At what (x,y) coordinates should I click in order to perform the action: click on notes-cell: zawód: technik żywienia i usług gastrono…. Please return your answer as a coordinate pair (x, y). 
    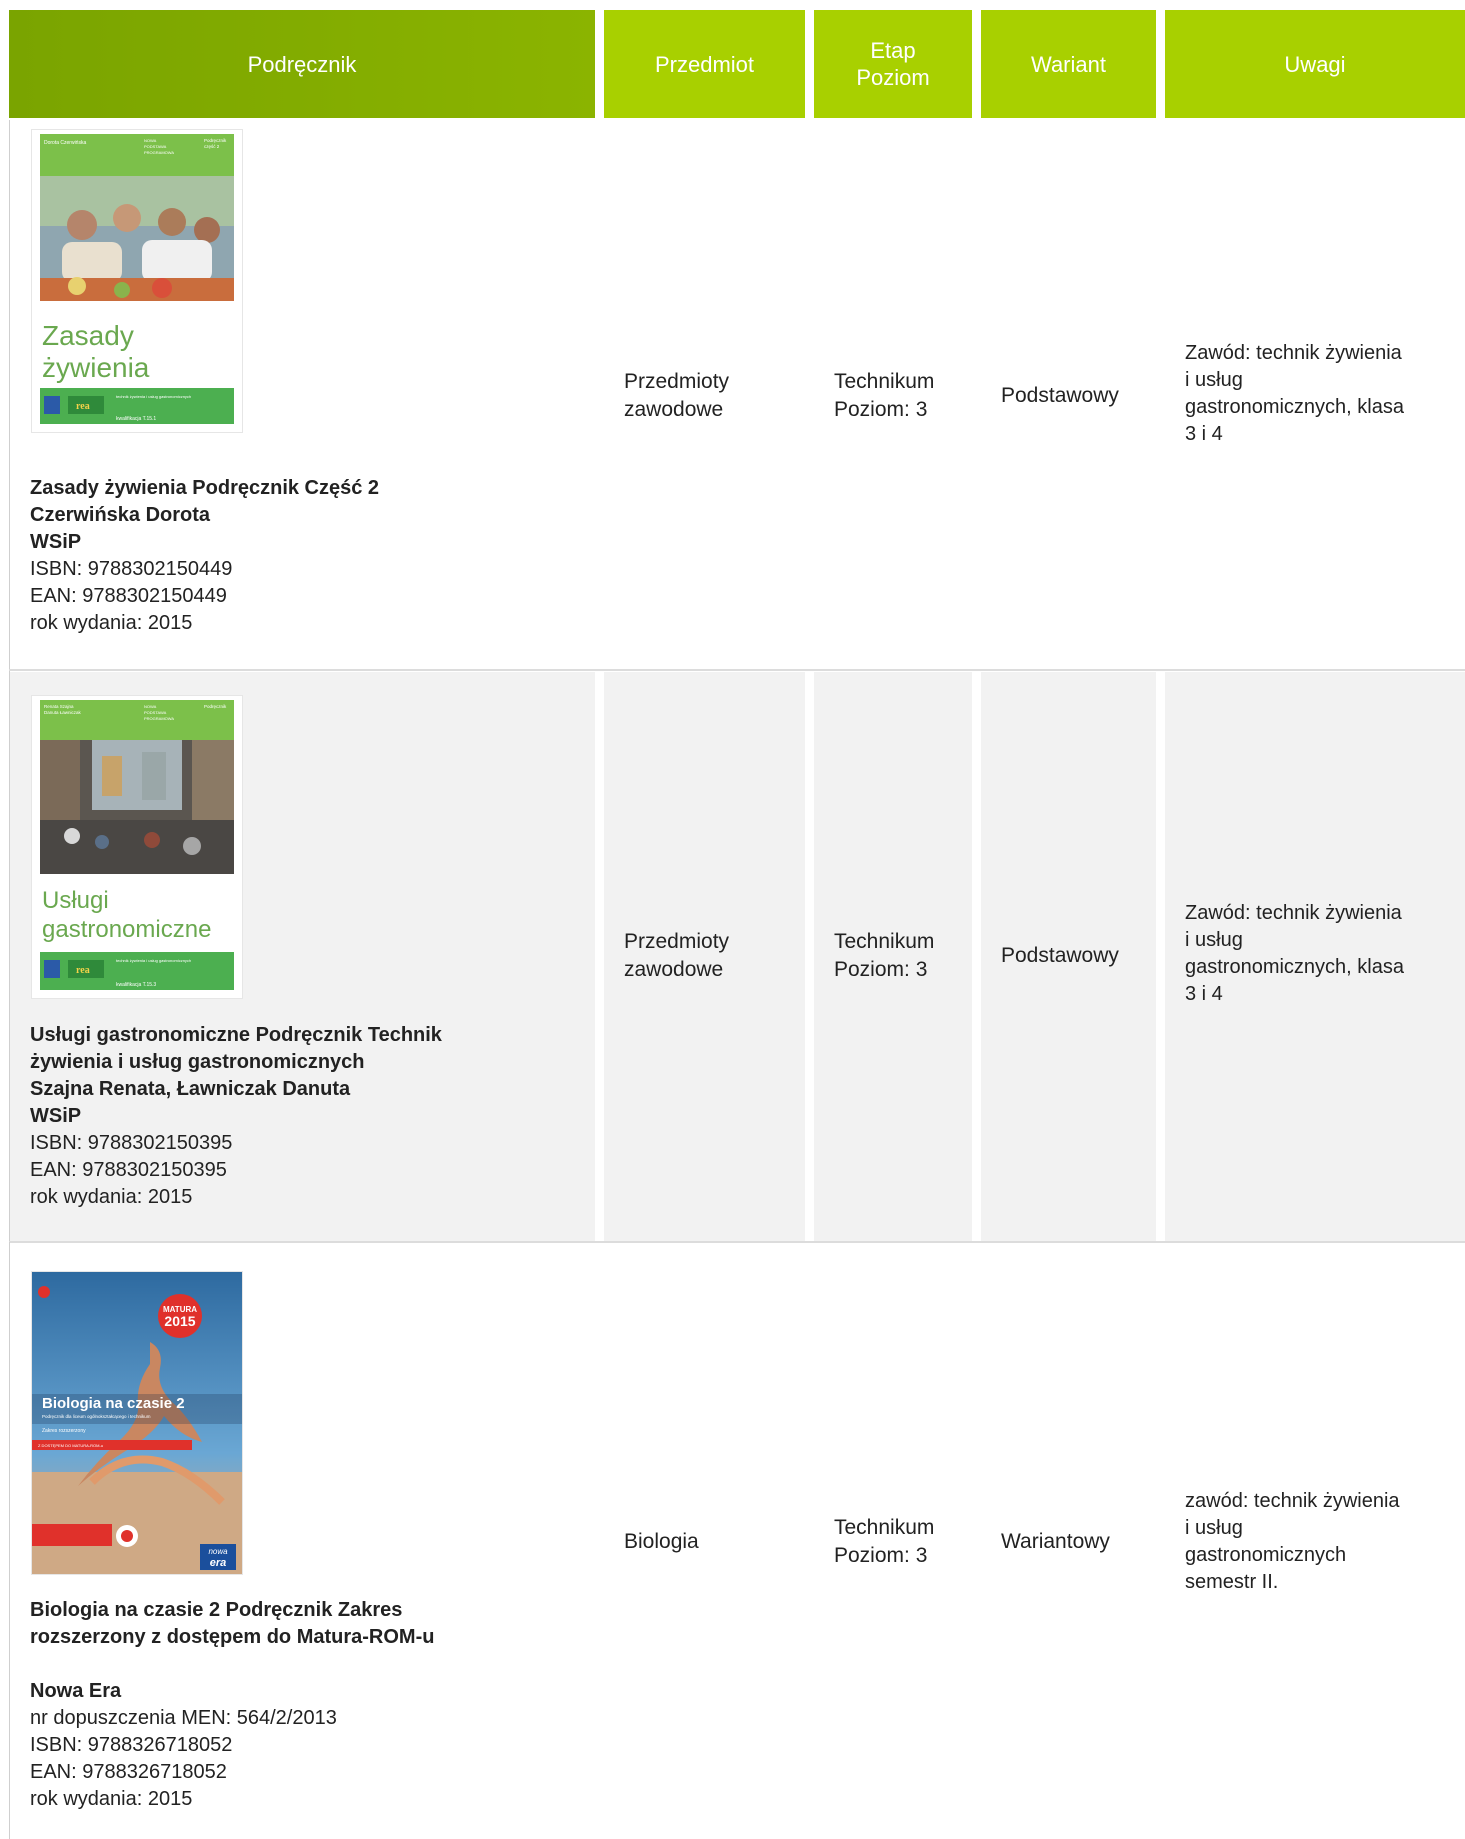
    Looking at the image, I should click on (1315, 1540).